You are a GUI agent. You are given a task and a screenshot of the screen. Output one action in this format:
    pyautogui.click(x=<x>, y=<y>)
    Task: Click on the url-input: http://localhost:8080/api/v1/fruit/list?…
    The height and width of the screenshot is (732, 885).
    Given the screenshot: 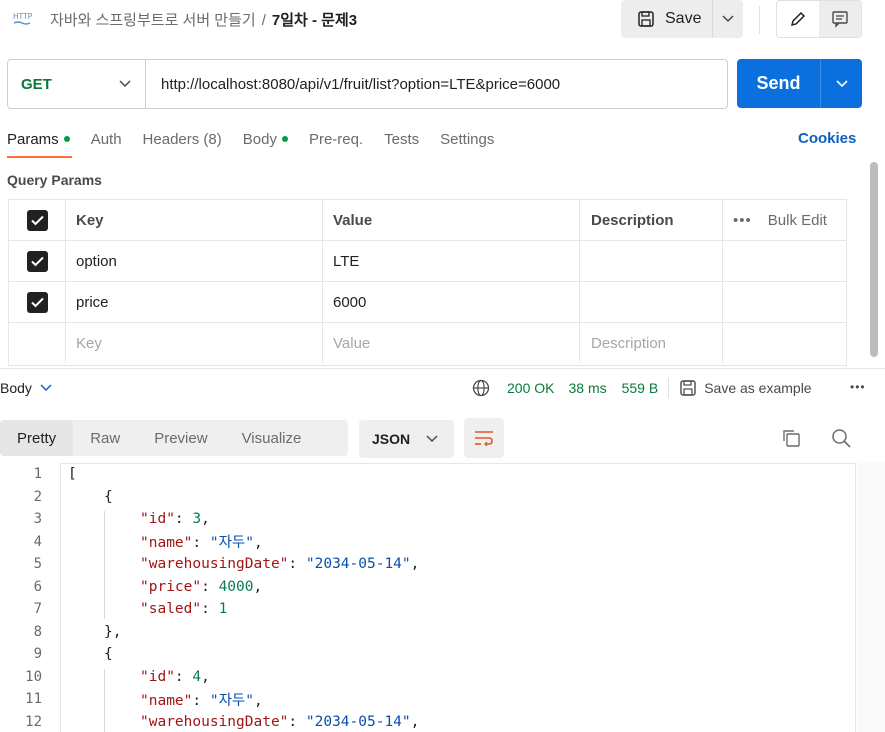 What is the action you would take?
    pyautogui.click(x=353, y=84)
    